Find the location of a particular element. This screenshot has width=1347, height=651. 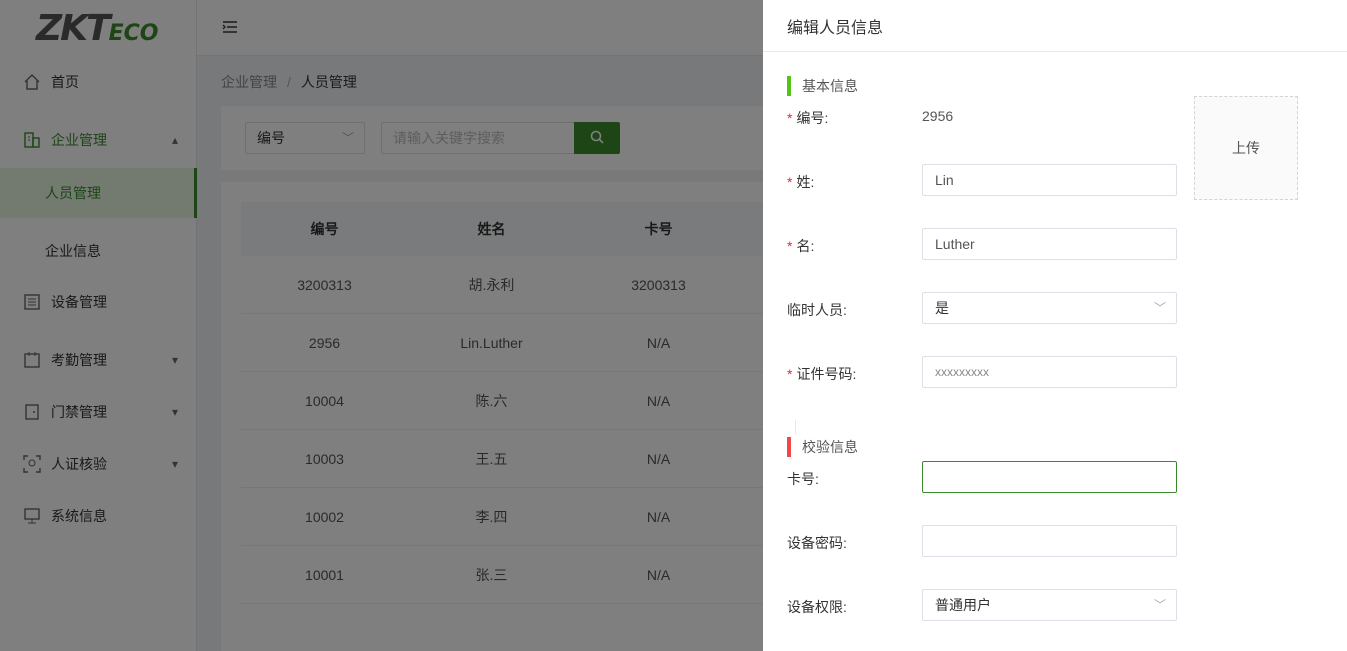

section-verify-info: 校验信息 is located at coordinates (822, 447).